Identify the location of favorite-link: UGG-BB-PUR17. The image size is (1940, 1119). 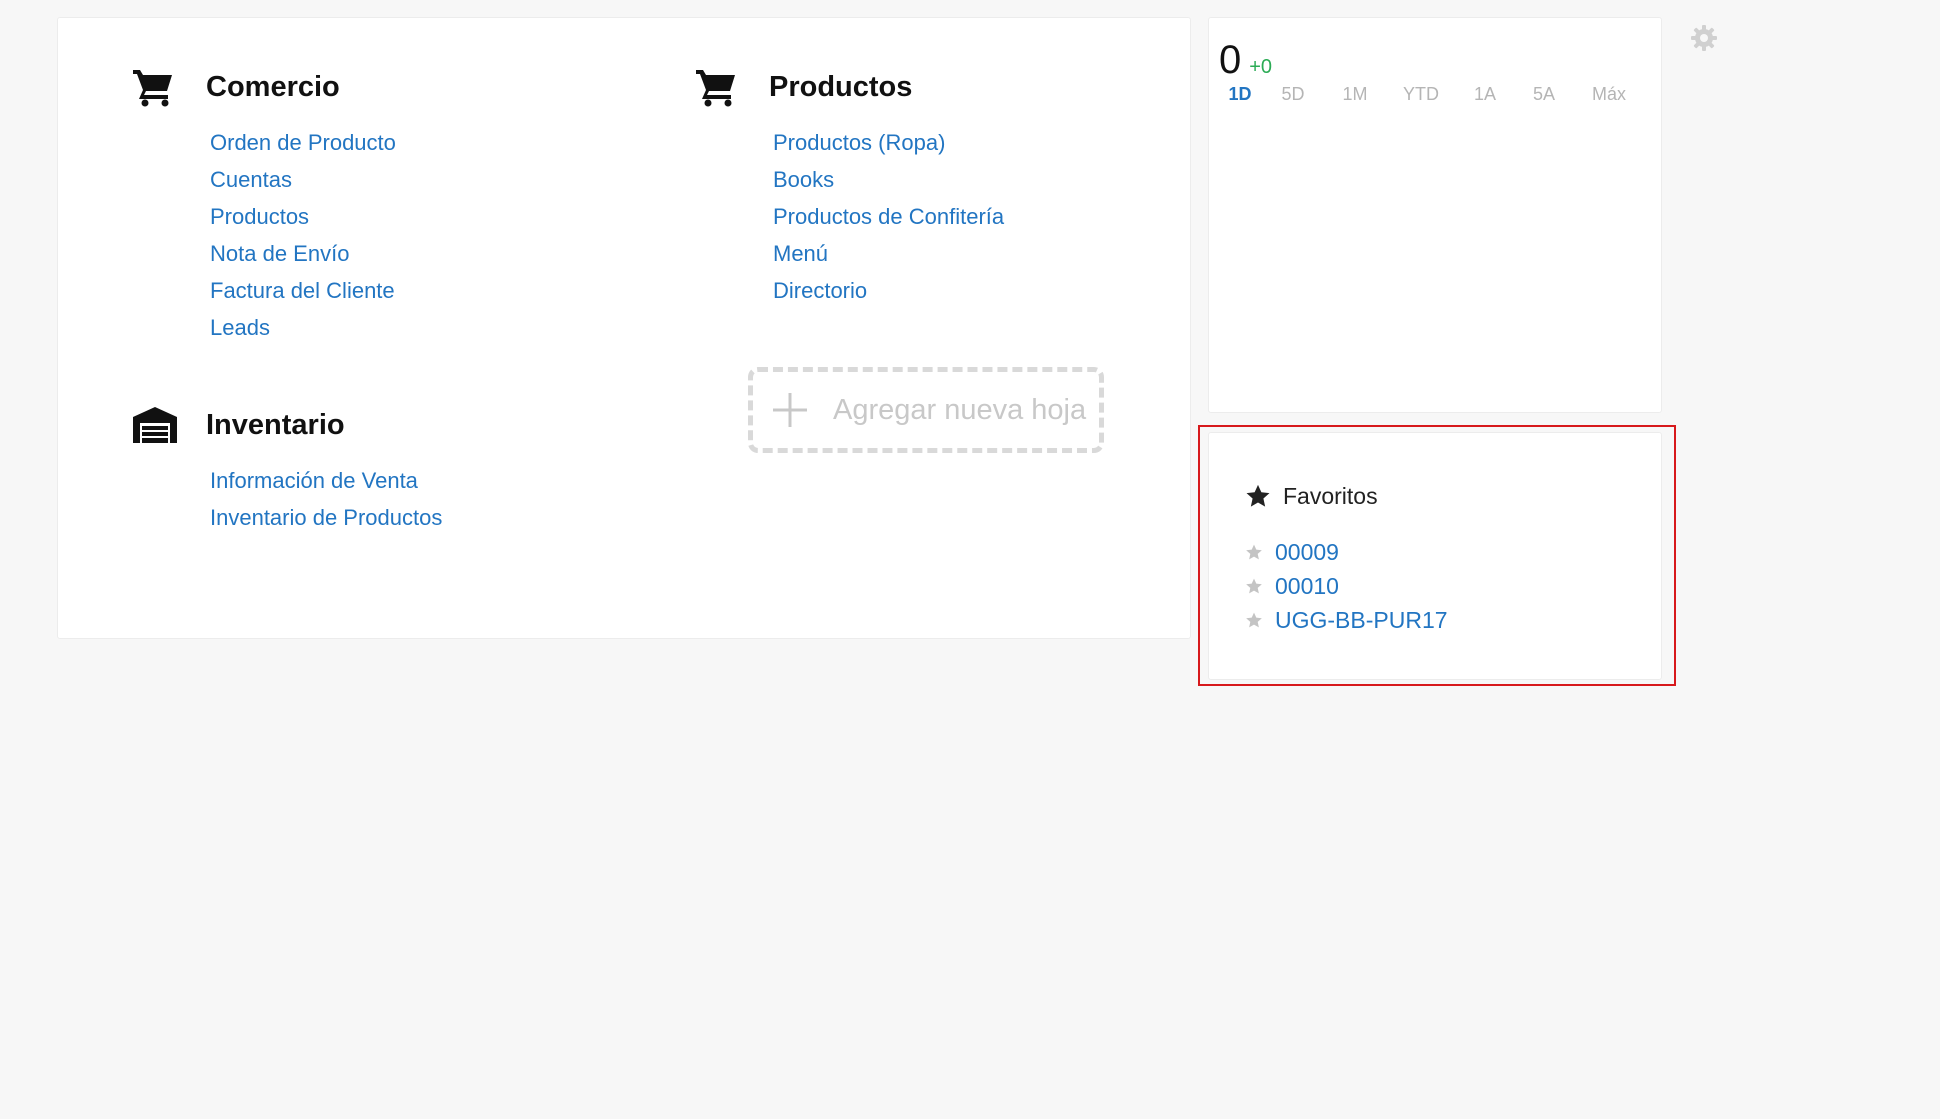
(1361, 620).